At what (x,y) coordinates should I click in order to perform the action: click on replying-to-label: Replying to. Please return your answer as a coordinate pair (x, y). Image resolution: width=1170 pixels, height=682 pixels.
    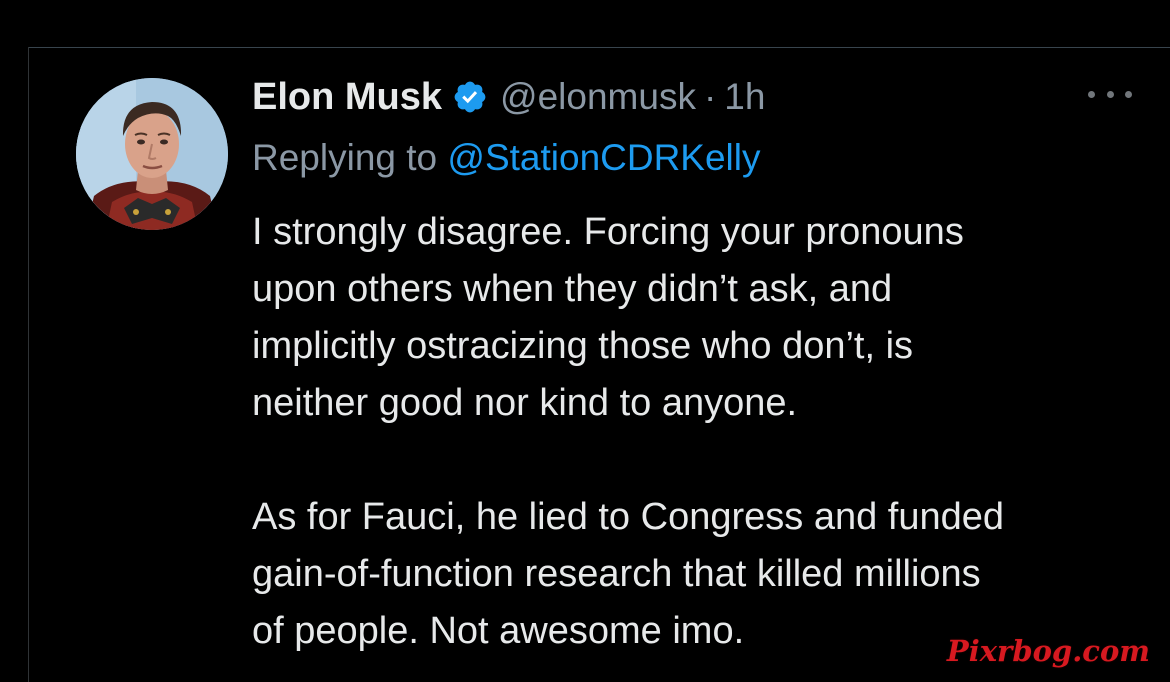
    Looking at the image, I should click on (350, 157).